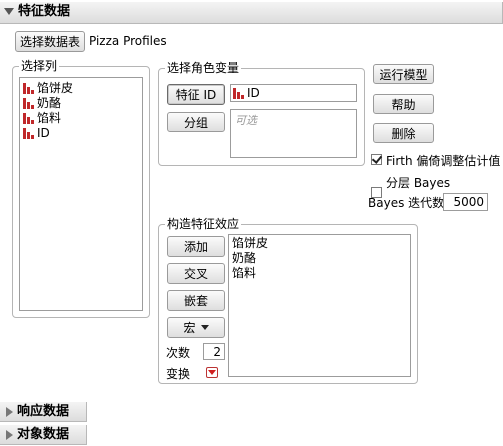  Describe the element at coordinates (178, 374) in the screenshot. I see `transform-label: 变换` at that location.